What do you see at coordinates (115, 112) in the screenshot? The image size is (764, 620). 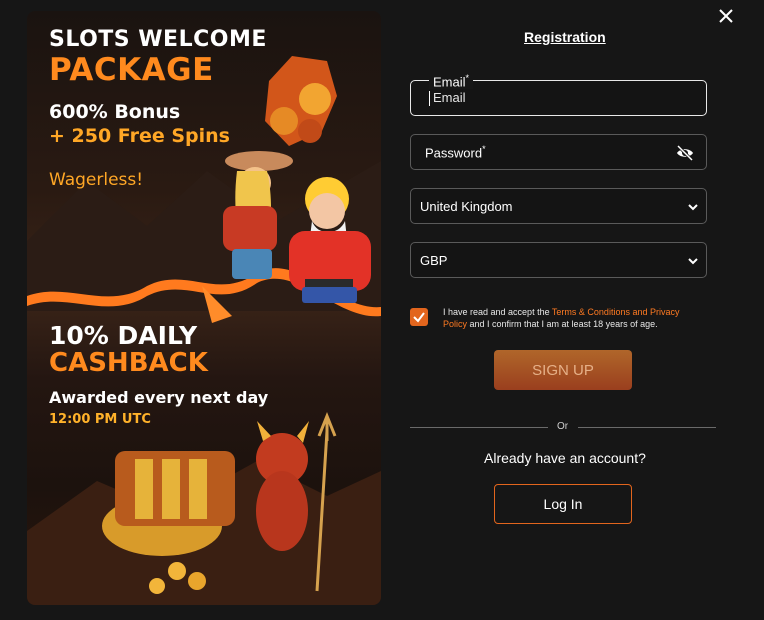 I see `promo-bonus-text: 600% Bonus` at bounding box center [115, 112].